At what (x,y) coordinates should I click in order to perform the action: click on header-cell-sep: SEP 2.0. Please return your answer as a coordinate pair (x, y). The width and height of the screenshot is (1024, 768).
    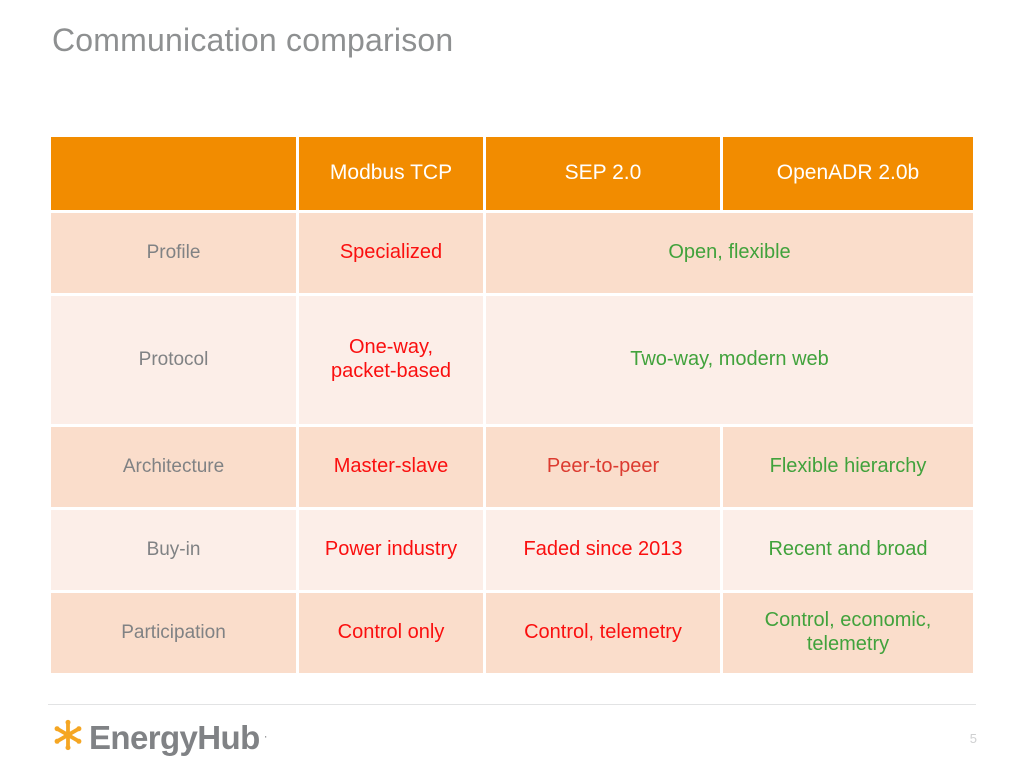
    Looking at the image, I should click on (604, 175).